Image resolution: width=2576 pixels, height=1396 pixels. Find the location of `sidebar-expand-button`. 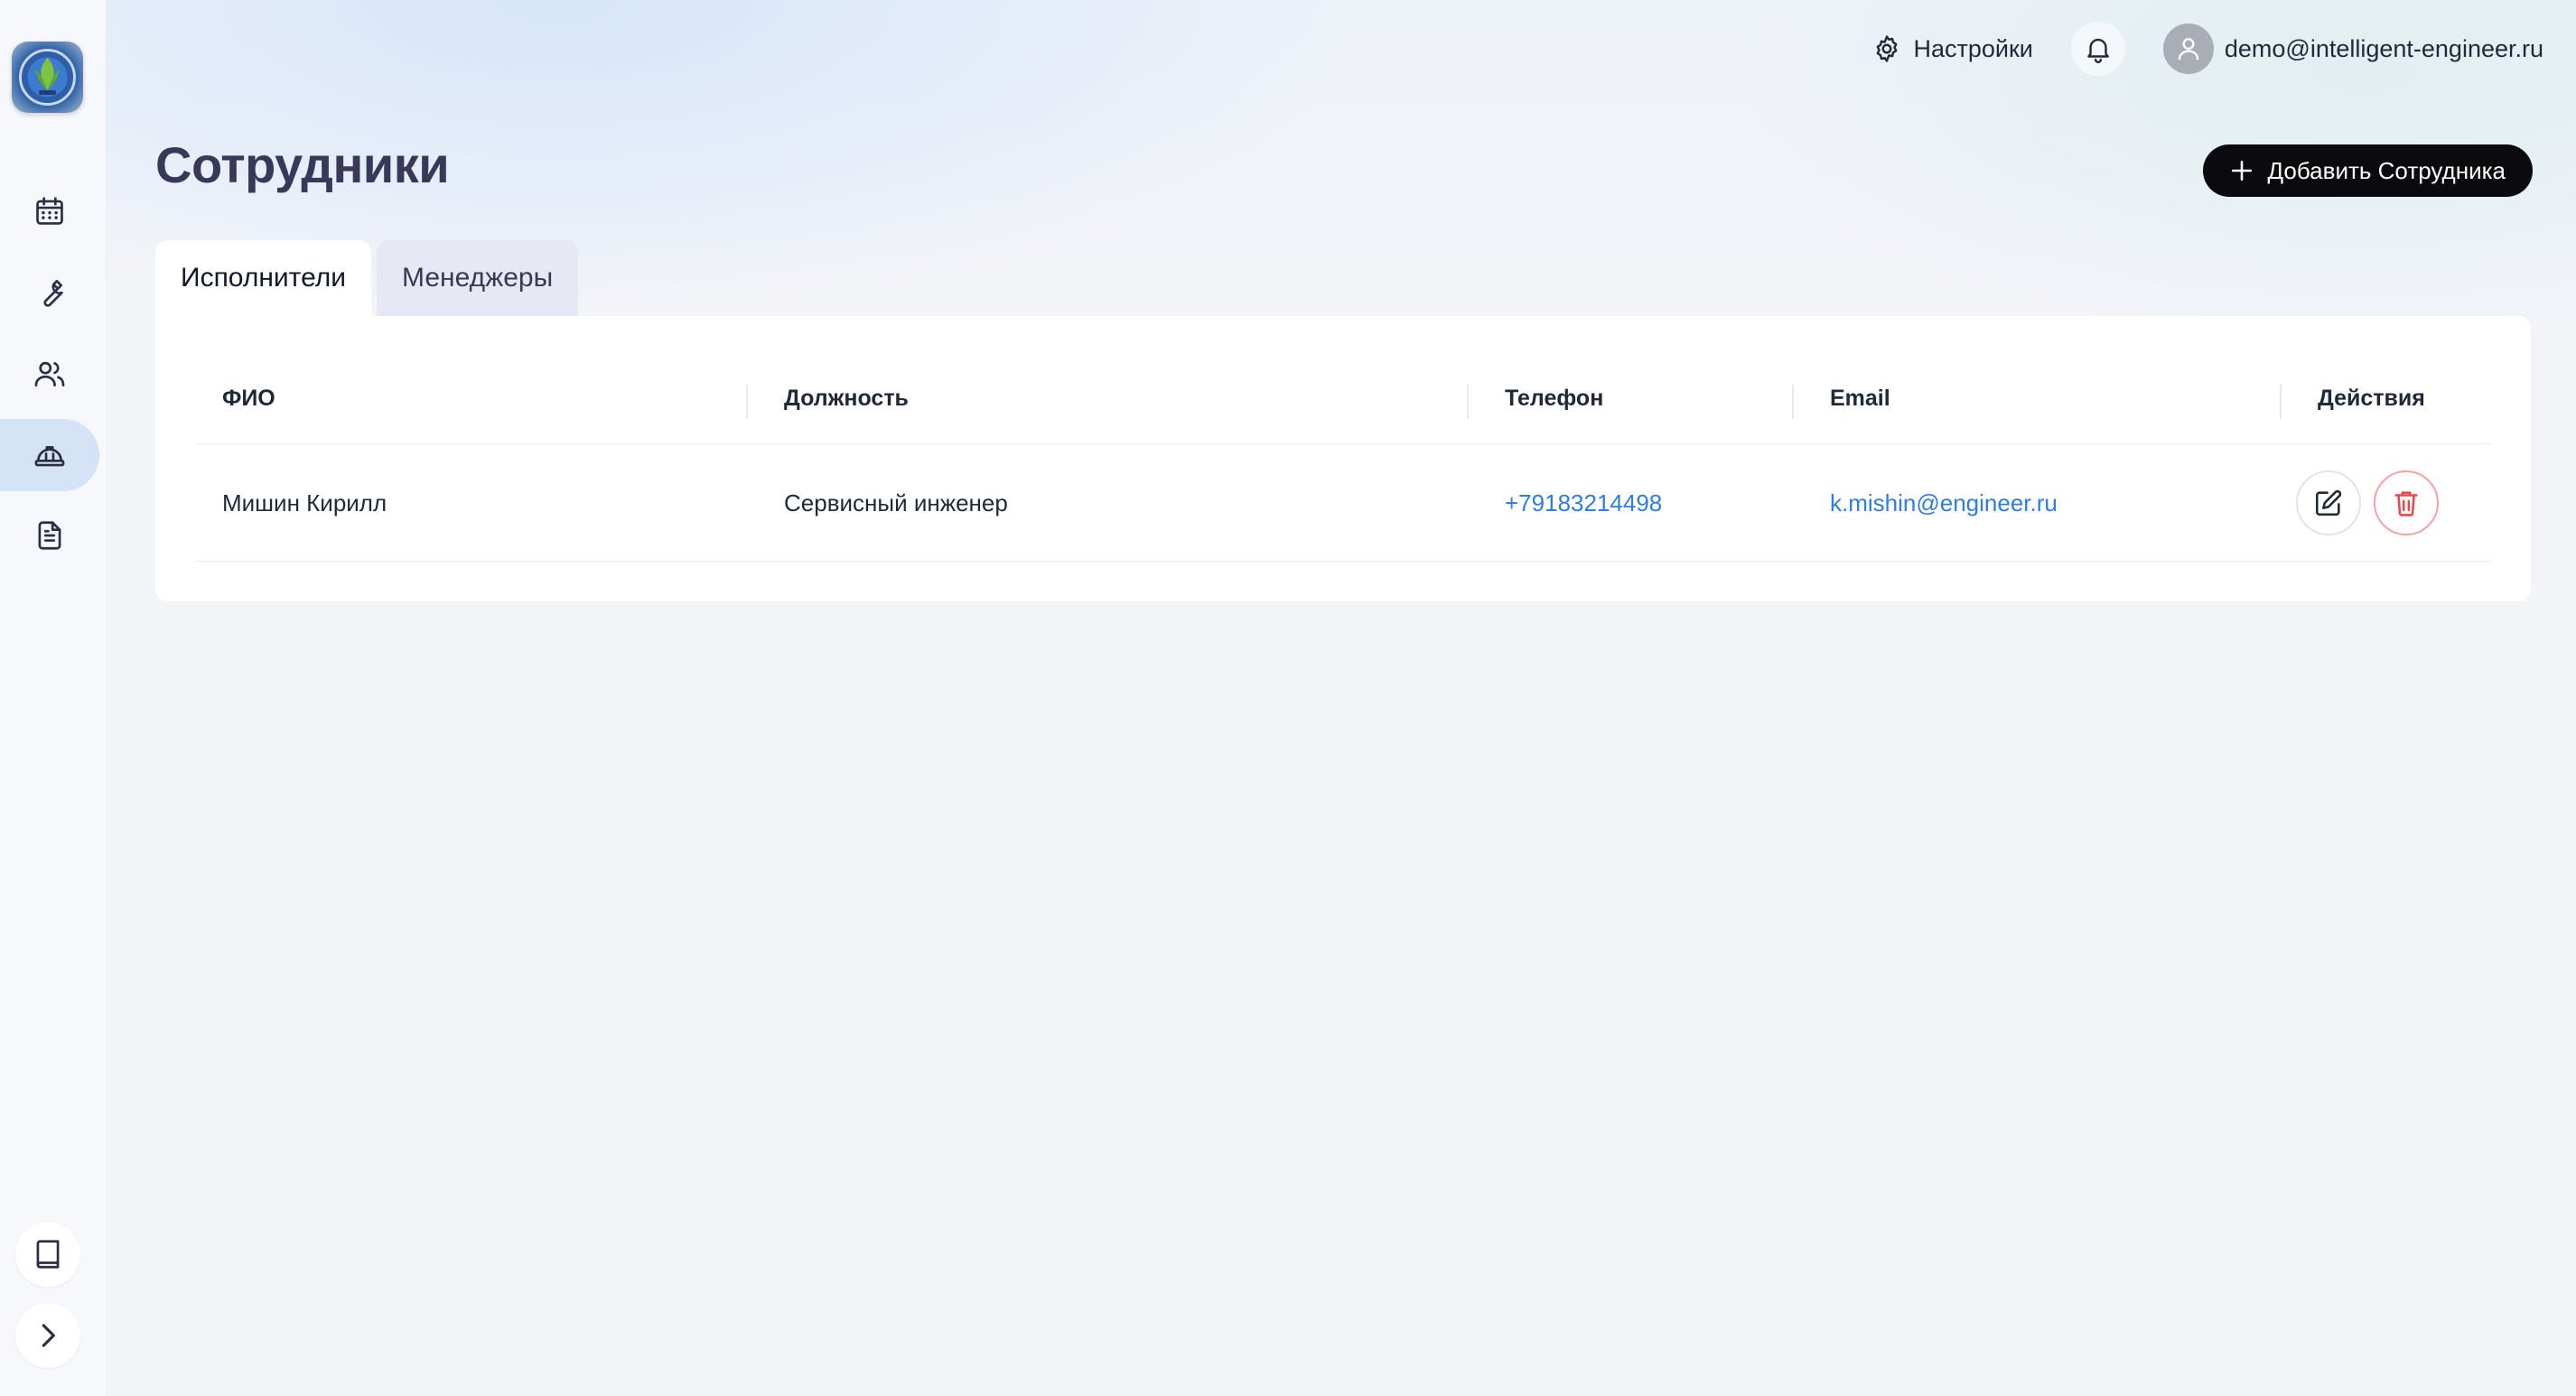

sidebar-expand-button is located at coordinates (47, 1335).